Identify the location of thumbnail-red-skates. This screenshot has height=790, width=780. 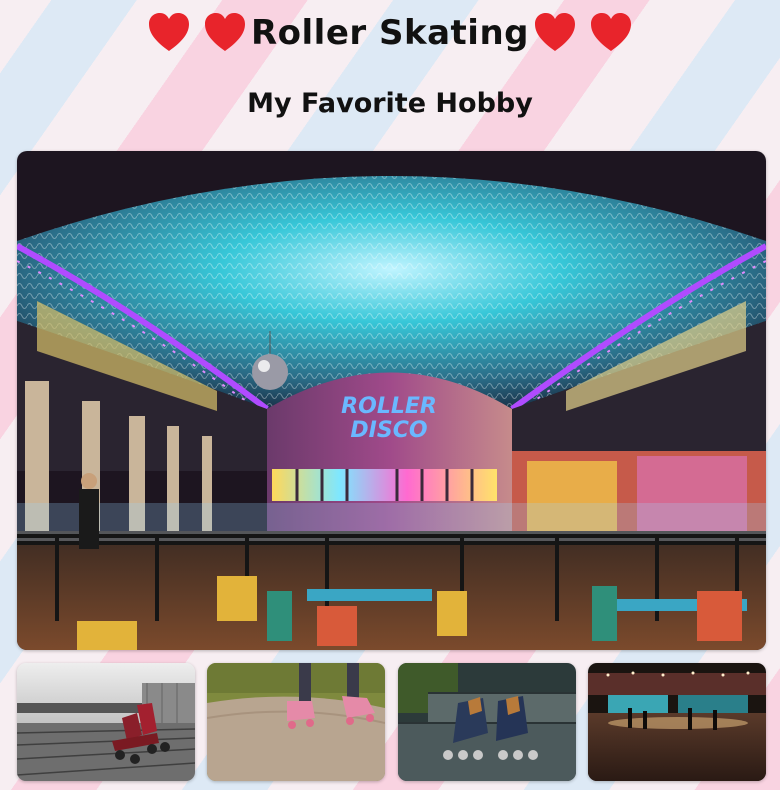
(106, 722).